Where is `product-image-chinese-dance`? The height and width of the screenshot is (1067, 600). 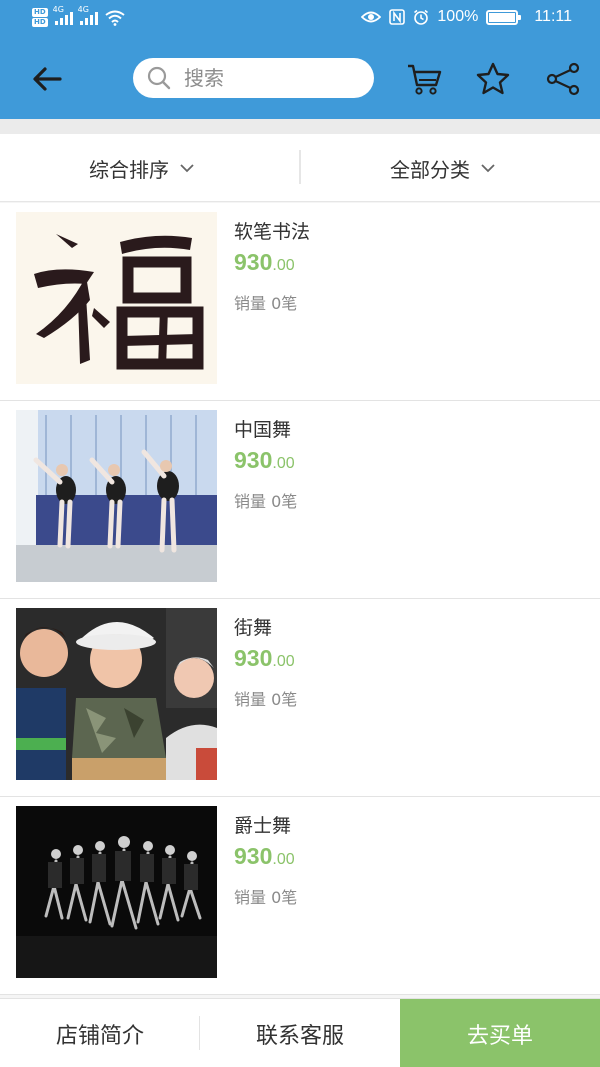 product-image-chinese-dance is located at coordinates (116, 496).